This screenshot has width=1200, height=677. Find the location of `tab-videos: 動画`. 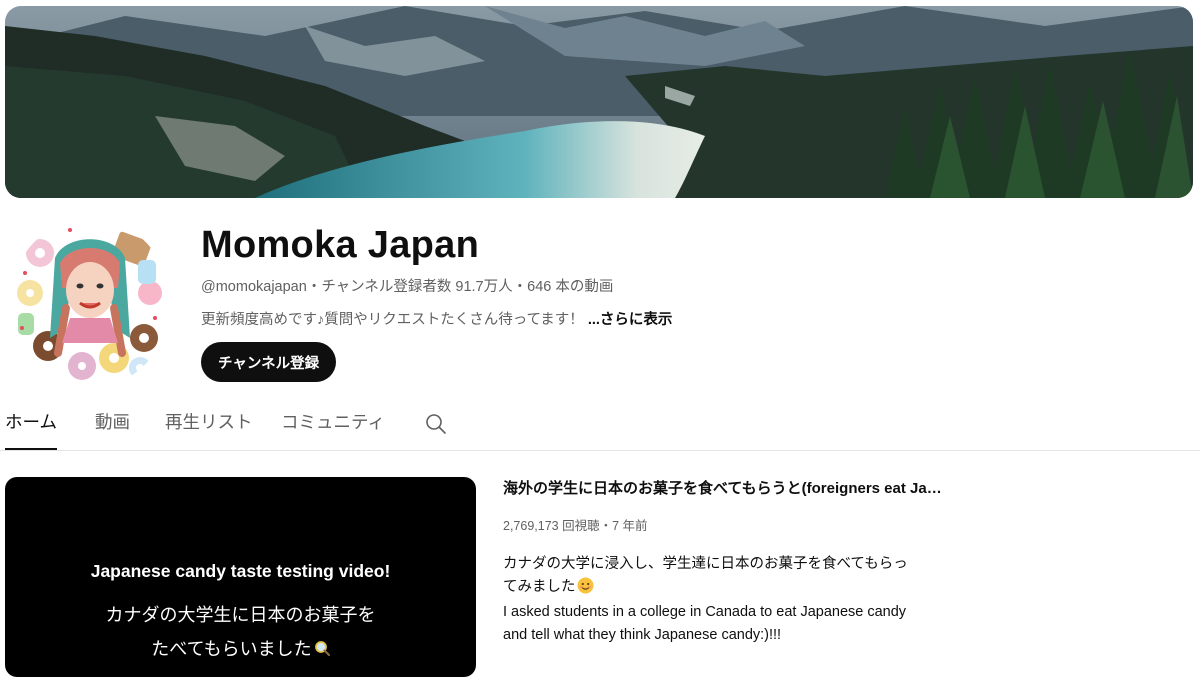

tab-videos: 動画 is located at coordinates (112, 429).